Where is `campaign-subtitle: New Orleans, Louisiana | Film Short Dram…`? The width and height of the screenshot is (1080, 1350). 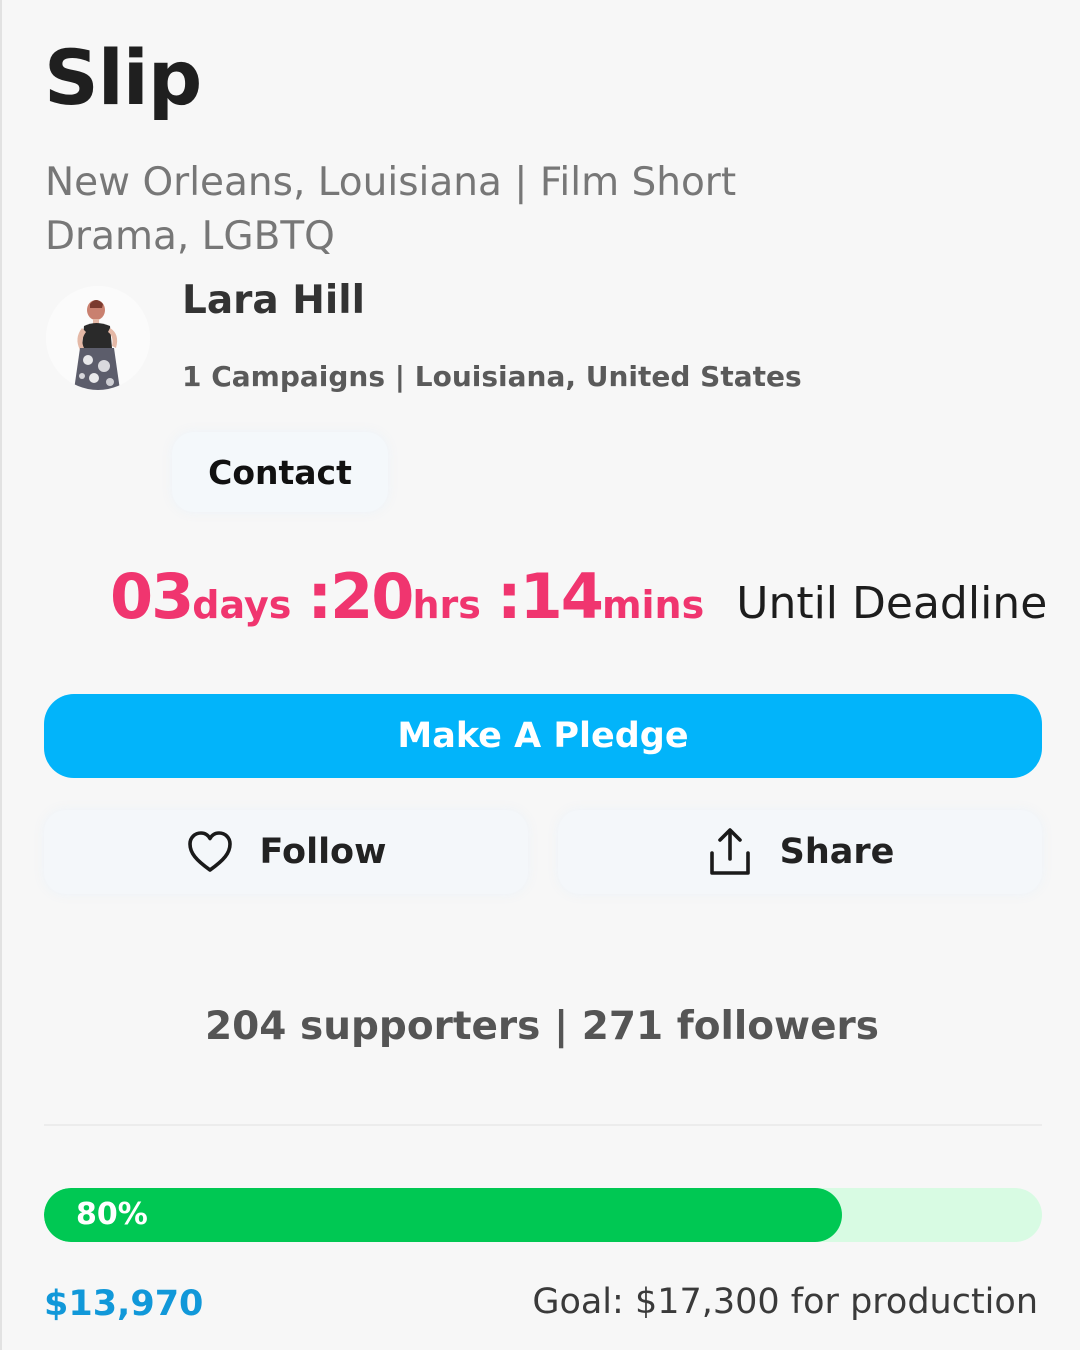 campaign-subtitle: New Orleans, Louisiana | Film Short Dram… is located at coordinates (390, 210).